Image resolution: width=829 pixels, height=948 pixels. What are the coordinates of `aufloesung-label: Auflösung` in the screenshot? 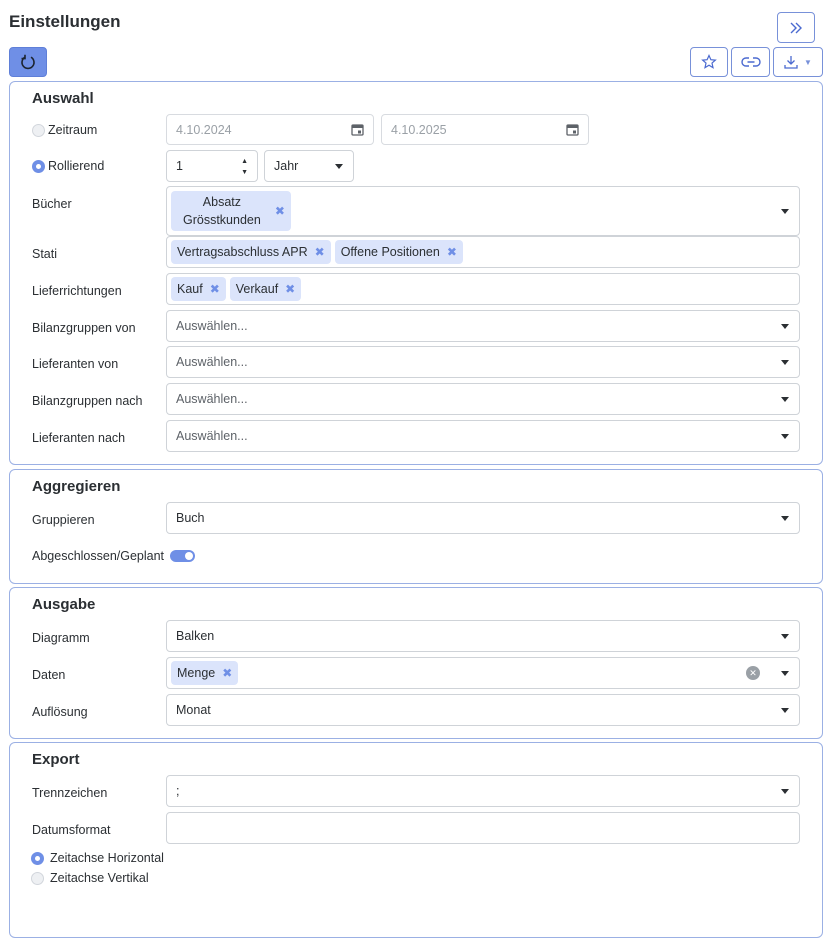 It's located at (60, 712).